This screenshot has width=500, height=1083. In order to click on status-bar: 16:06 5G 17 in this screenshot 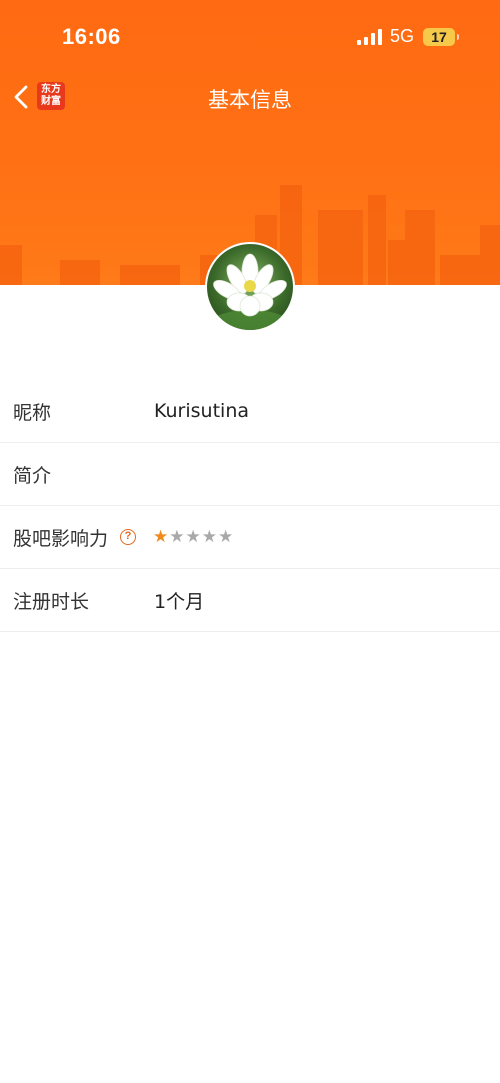, I will do `click(250, 37)`.